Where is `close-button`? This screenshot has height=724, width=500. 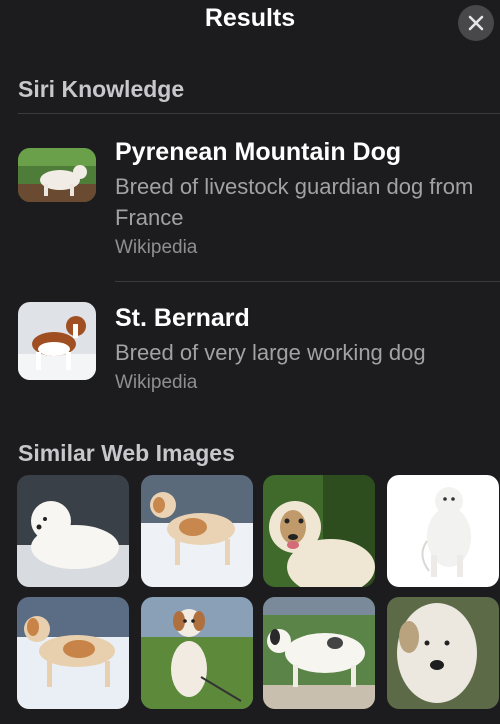 close-button is located at coordinates (476, 23).